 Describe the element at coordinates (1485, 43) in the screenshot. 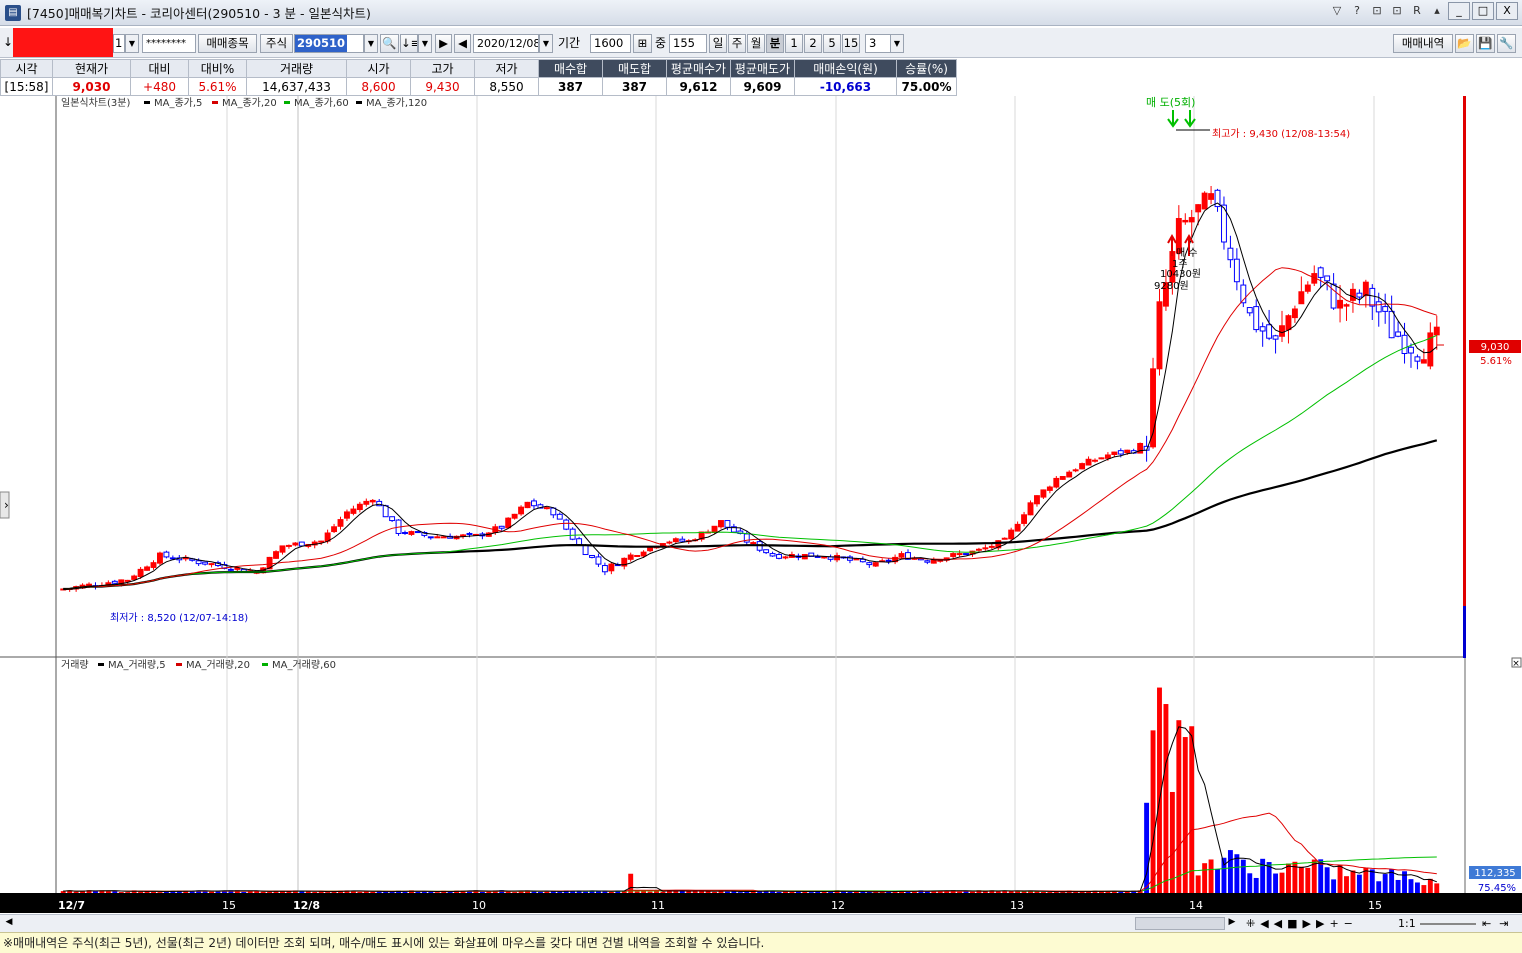

I see `save-button: 💾` at that location.